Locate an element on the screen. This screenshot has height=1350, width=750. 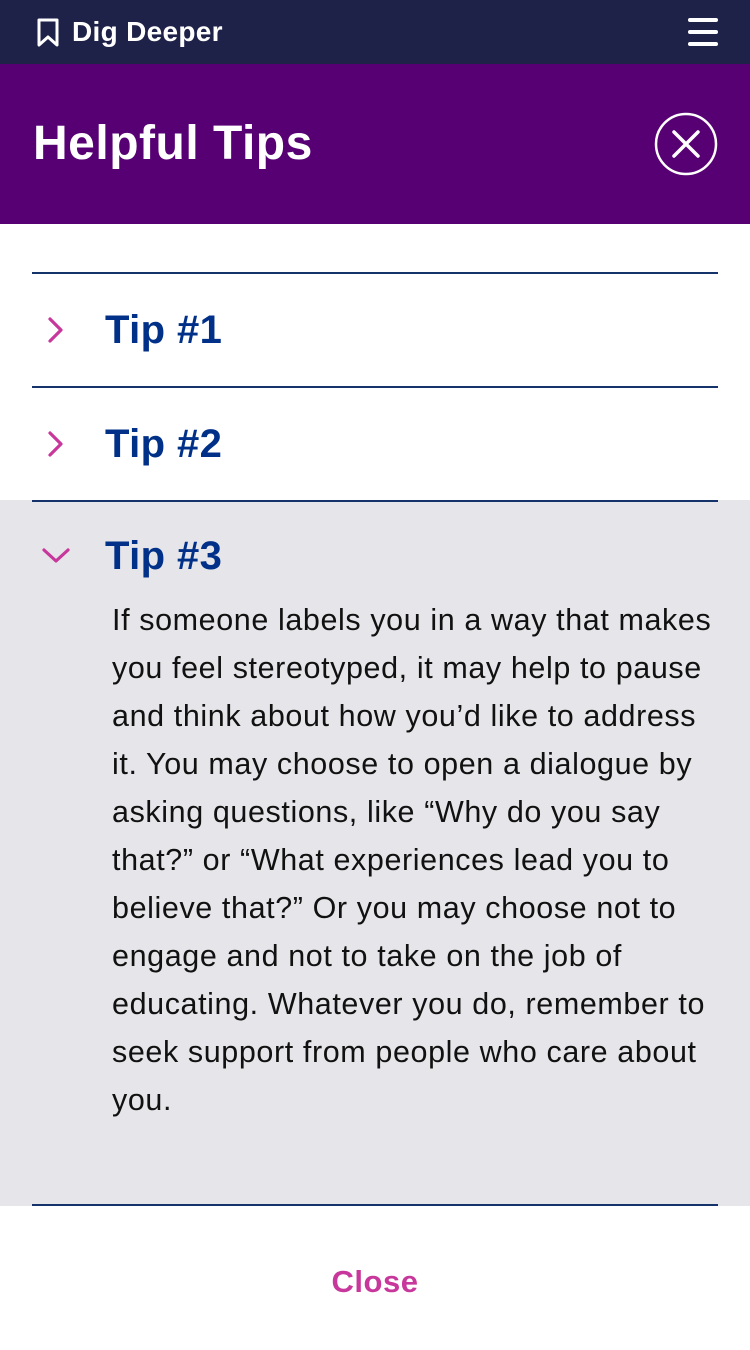
accordion-item-tip-2: Tip #2 is located at coordinates (375, 444).